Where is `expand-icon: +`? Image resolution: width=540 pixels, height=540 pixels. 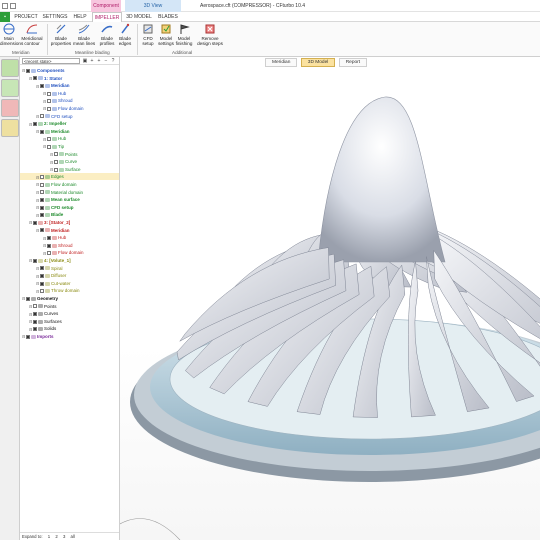
expand-icon: + is located at coordinates (99, 61).